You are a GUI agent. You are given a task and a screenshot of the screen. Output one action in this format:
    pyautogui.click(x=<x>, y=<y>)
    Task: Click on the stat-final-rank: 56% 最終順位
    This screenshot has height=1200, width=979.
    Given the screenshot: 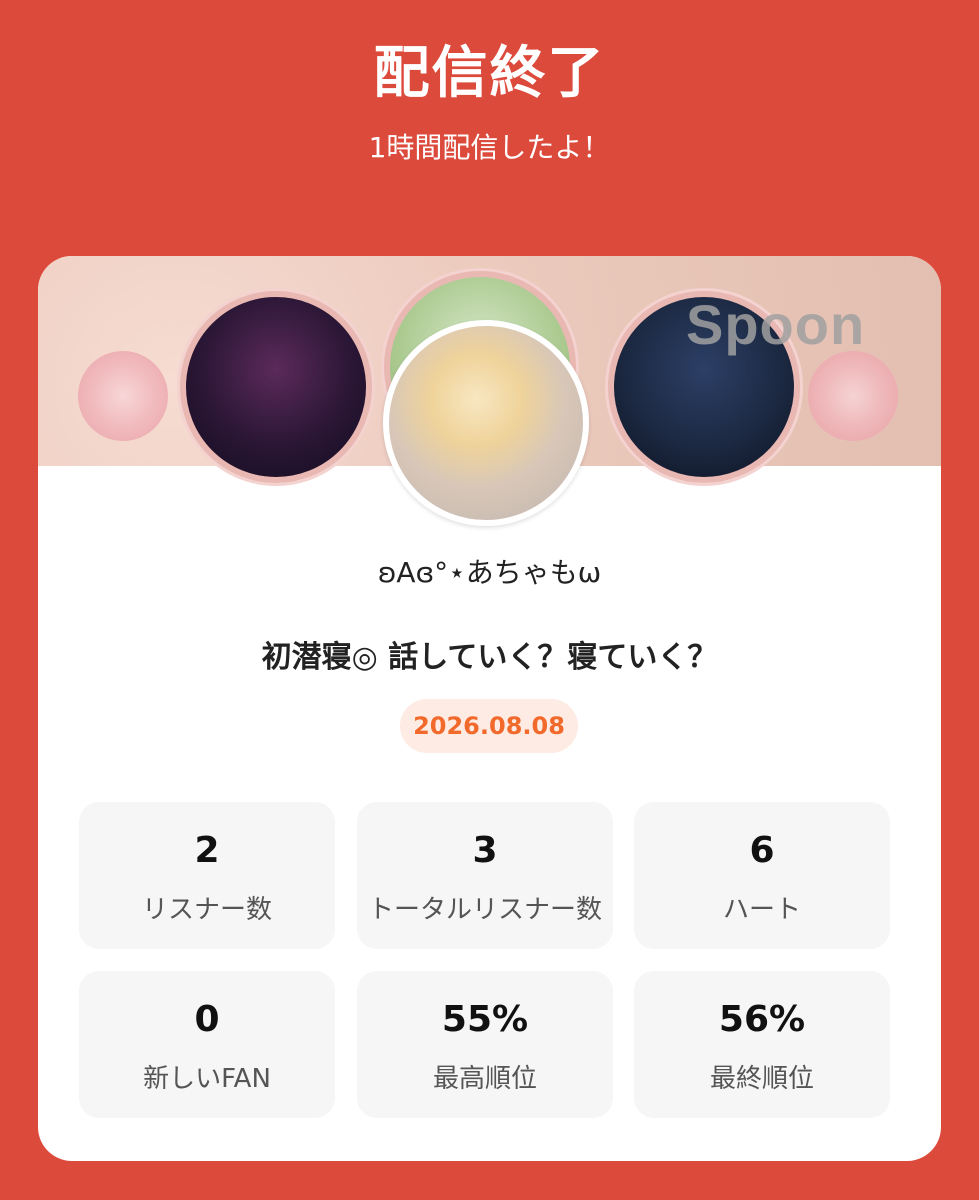 What is the action you would take?
    pyautogui.click(x=762, y=1044)
    